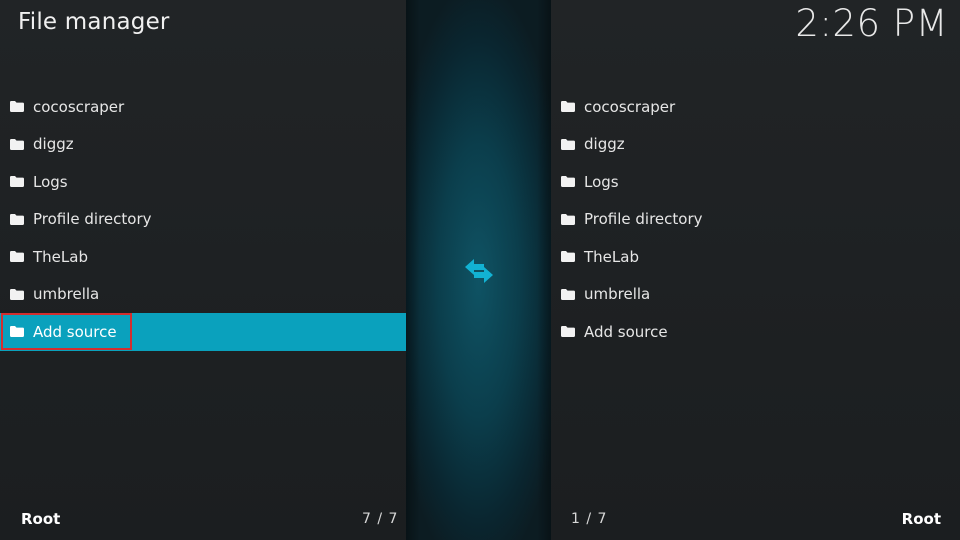 The height and width of the screenshot is (540, 960). What do you see at coordinates (871, 23) in the screenshot?
I see `clock: 2:26 PM` at bounding box center [871, 23].